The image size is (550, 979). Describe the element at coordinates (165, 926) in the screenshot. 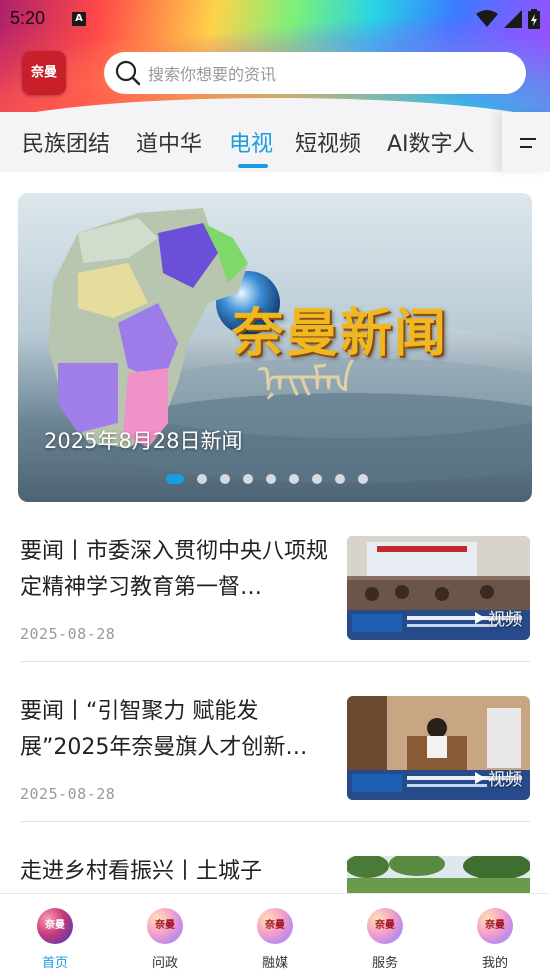

I see `wenzheng-icon: 奈曼` at that location.